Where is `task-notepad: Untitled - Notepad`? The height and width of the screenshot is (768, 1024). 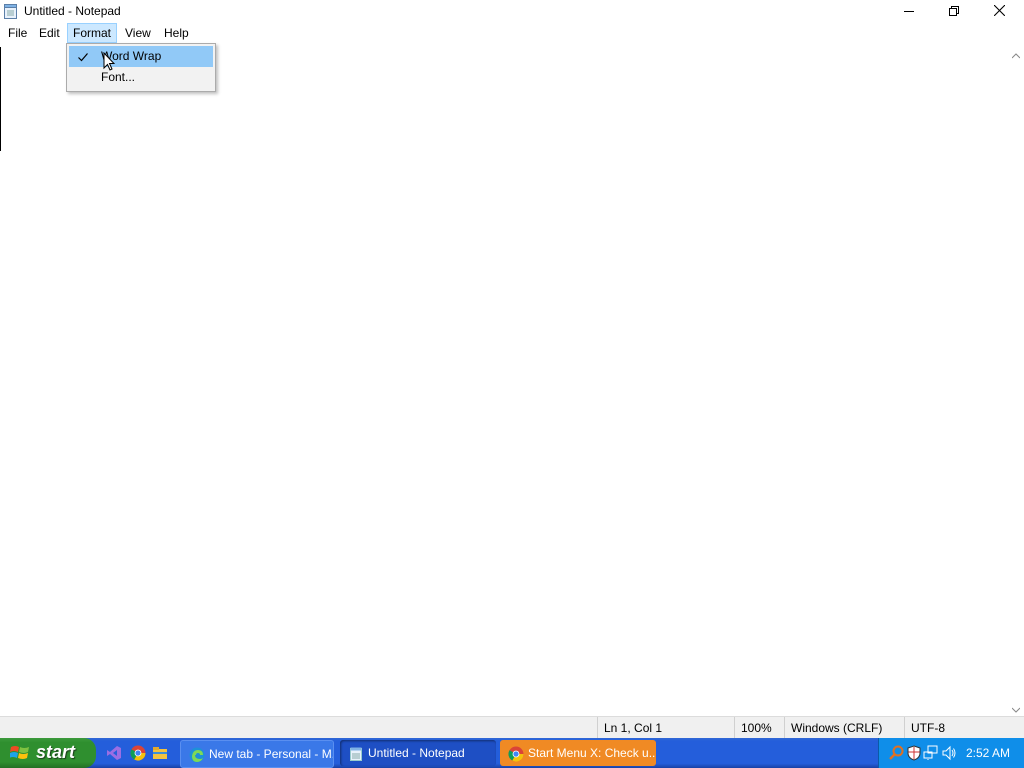 task-notepad: Untitled - Notepad is located at coordinates (418, 753).